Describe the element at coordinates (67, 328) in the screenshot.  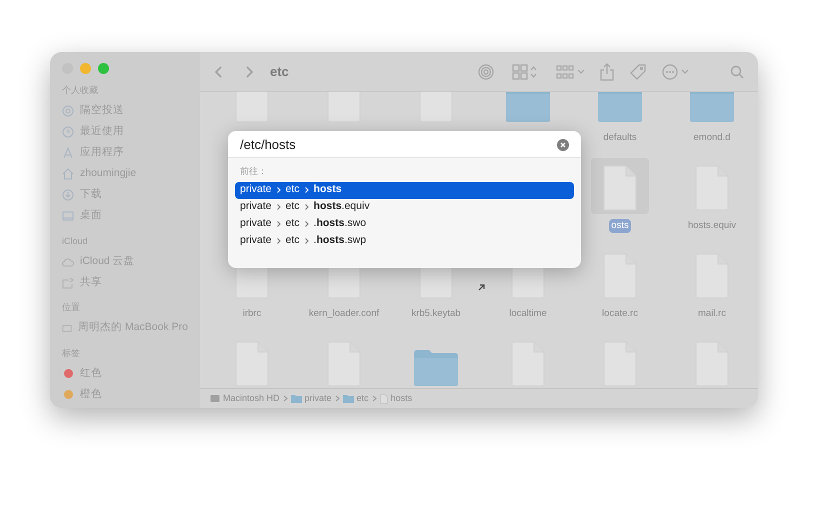
I see `laptop-icon` at that location.